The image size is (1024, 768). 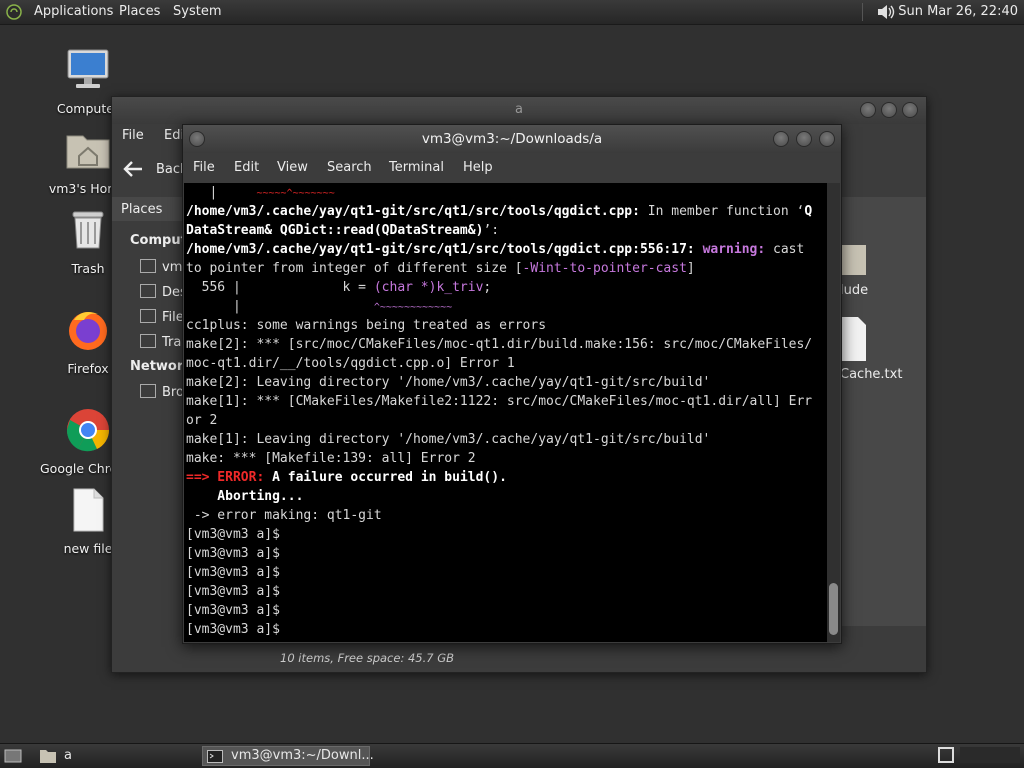 What do you see at coordinates (148, 316) in the screenshot?
I see `drive-icon` at bounding box center [148, 316].